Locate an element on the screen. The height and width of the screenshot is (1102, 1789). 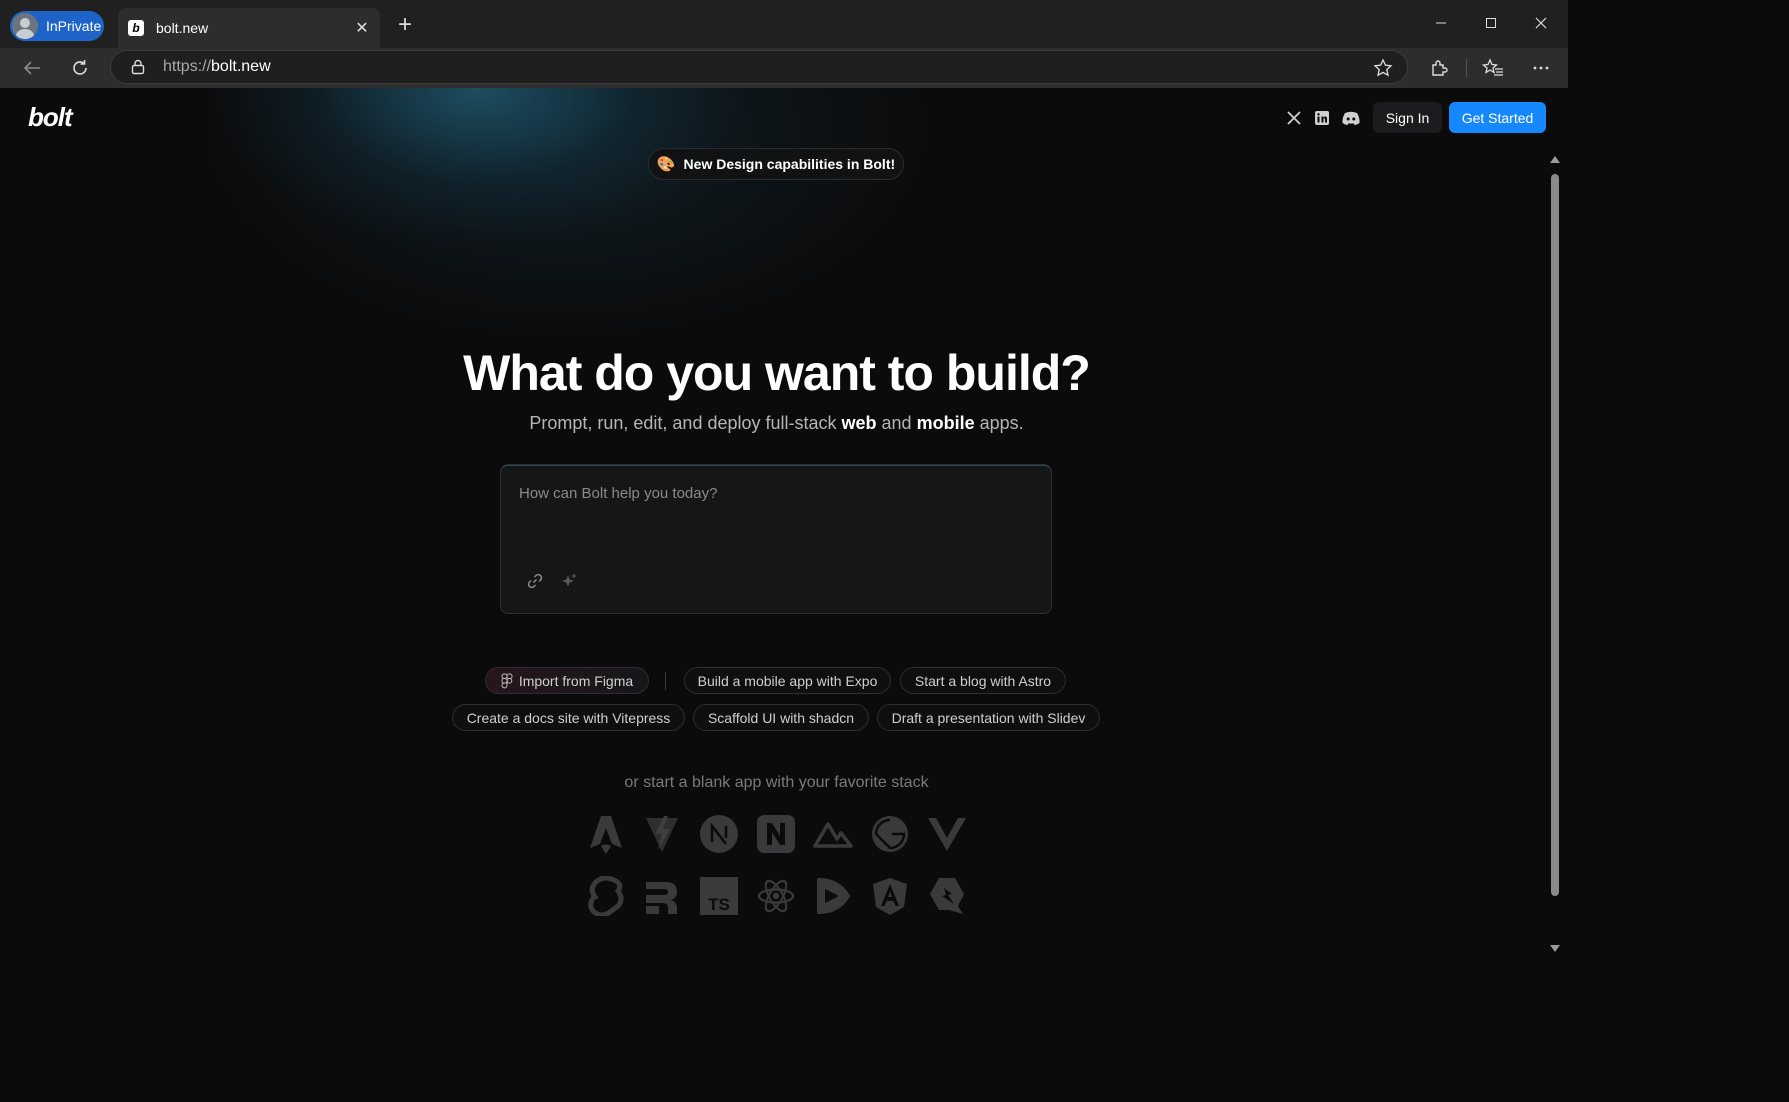
url-text: https://bolt.new is located at coordinates (217, 67).